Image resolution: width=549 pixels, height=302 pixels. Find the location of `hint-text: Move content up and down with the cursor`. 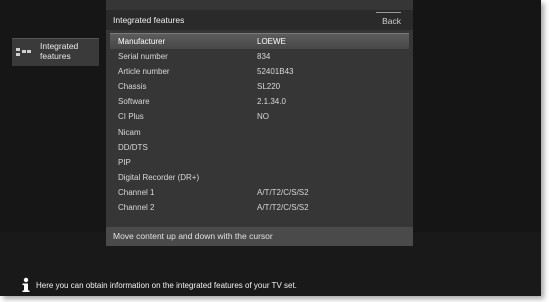

hint-text: Move content up and down with the cursor is located at coordinates (193, 236).